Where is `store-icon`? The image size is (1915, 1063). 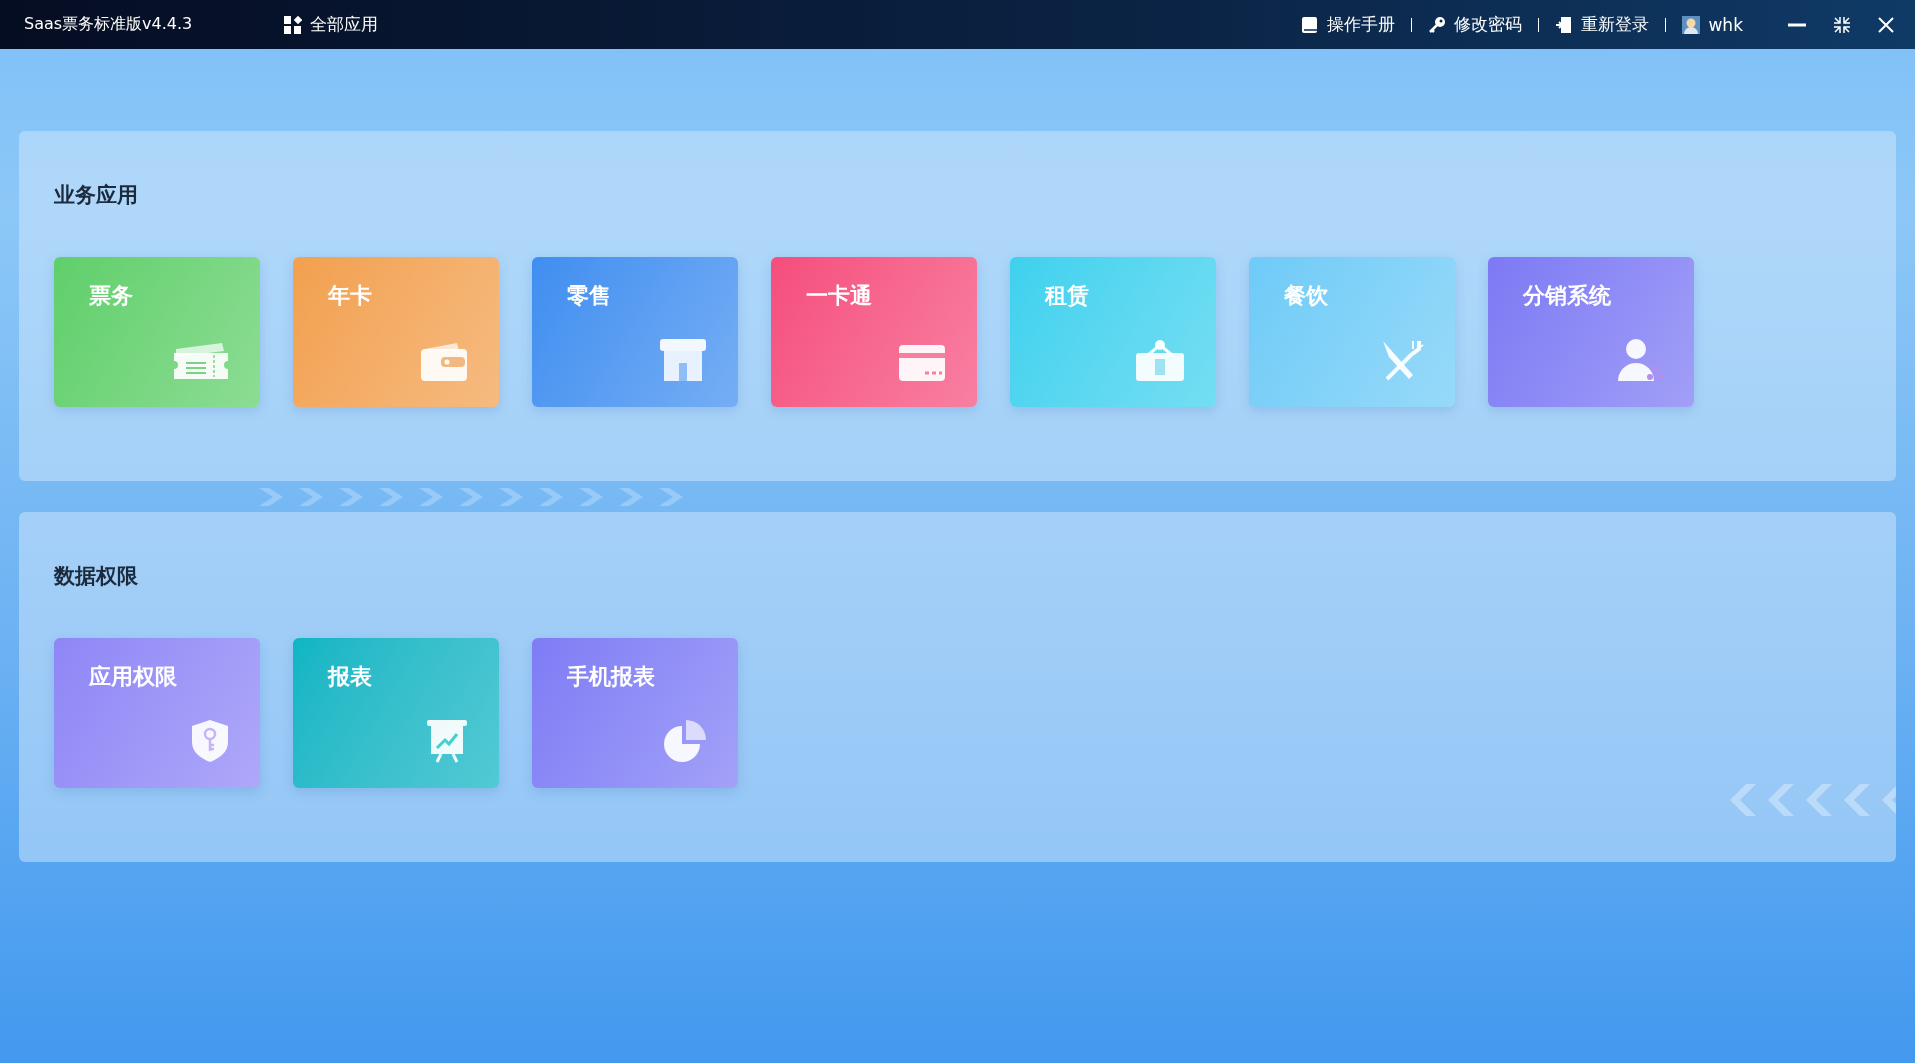
store-icon is located at coordinates (683, 360).